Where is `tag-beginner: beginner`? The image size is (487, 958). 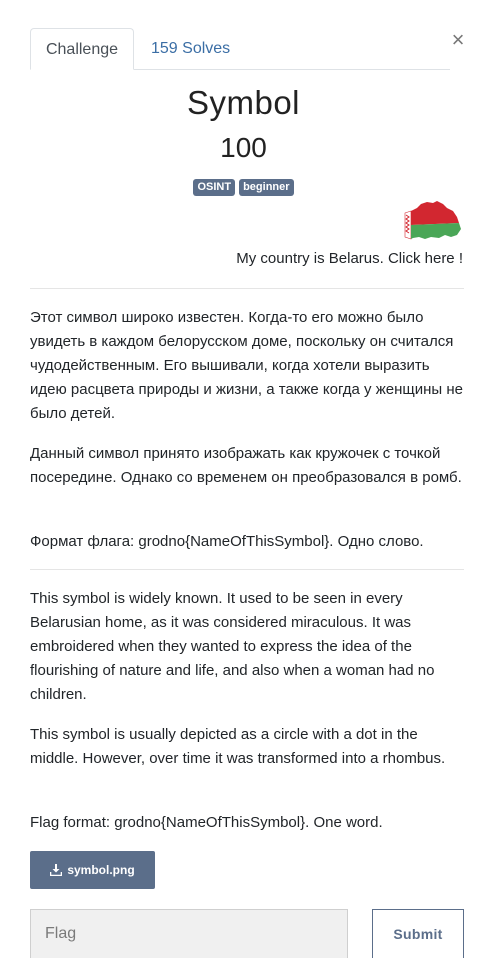
tag-beginner: beginner is located at coordinates (266, 187).